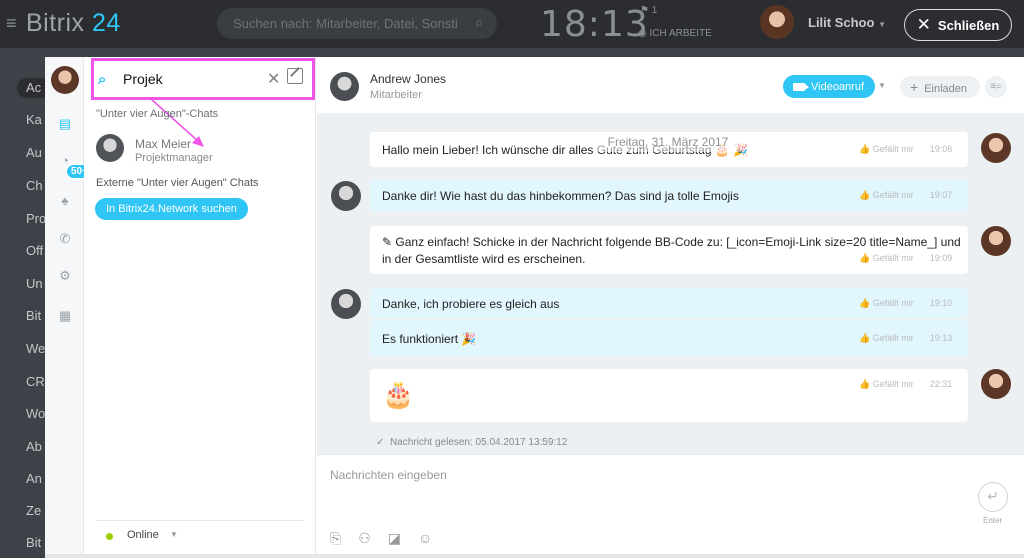 The width and height of the screenshot is (1024, 558). Describe the element at coordinates (996, 87) in the screenshot. I see `search-history-icon: ≡⌕` at that location.